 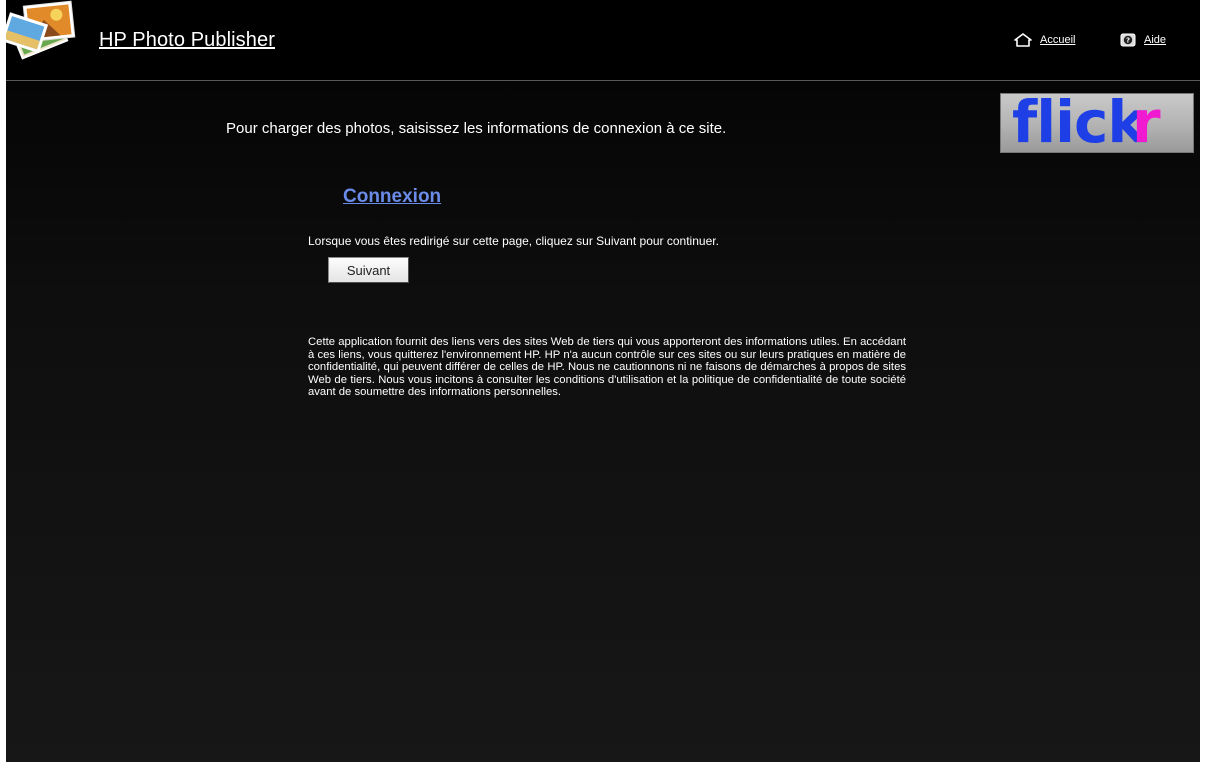 I want to click on flickr-logo-accent: r, so click(x=1146, y=123).